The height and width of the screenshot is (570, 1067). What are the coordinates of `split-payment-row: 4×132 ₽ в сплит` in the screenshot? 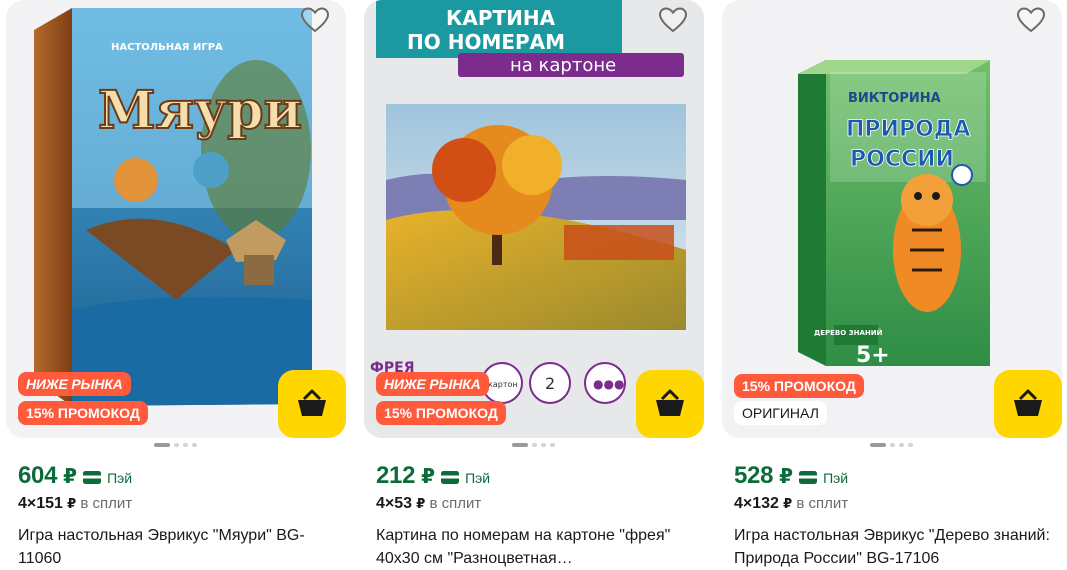 It's located at (791, 504).